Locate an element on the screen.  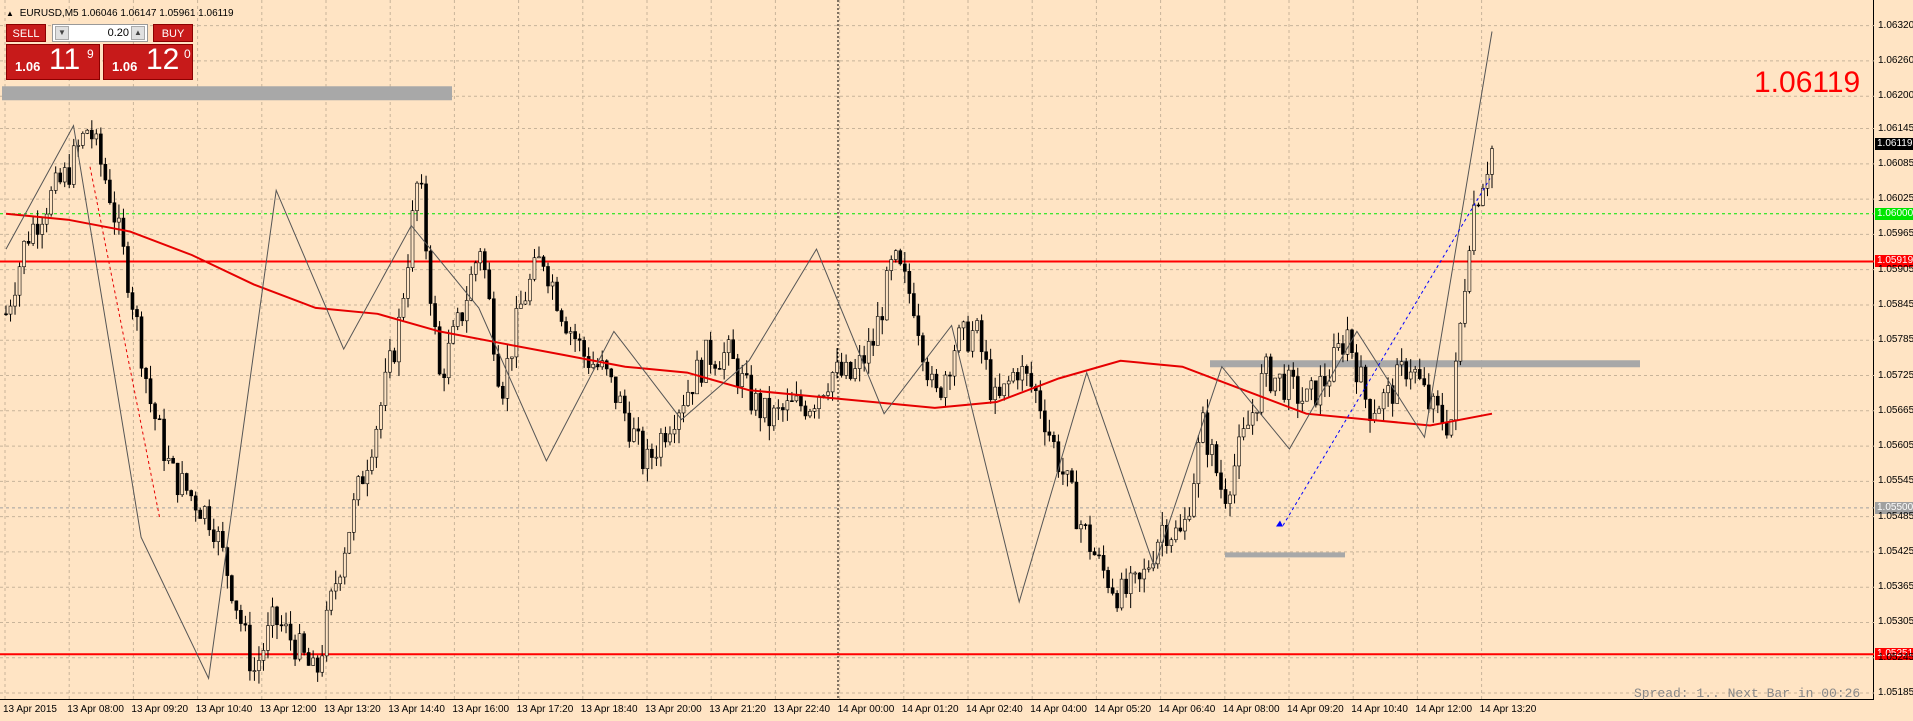
buy-button: BUY is located at coordinates (173, 33).